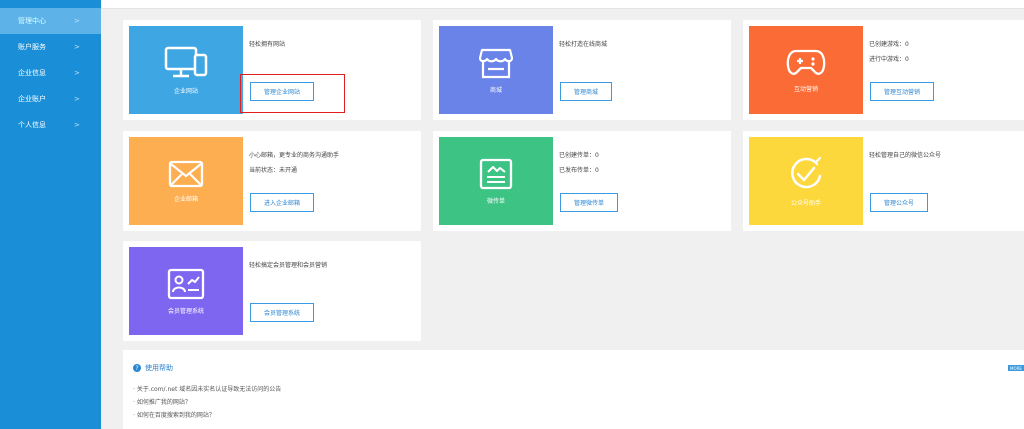 The height and width of the screenshot is (429, 1024). Describe the element at coordinates (185, 91) in the screenshot. I see `tile-label: 企业网站` at that location.